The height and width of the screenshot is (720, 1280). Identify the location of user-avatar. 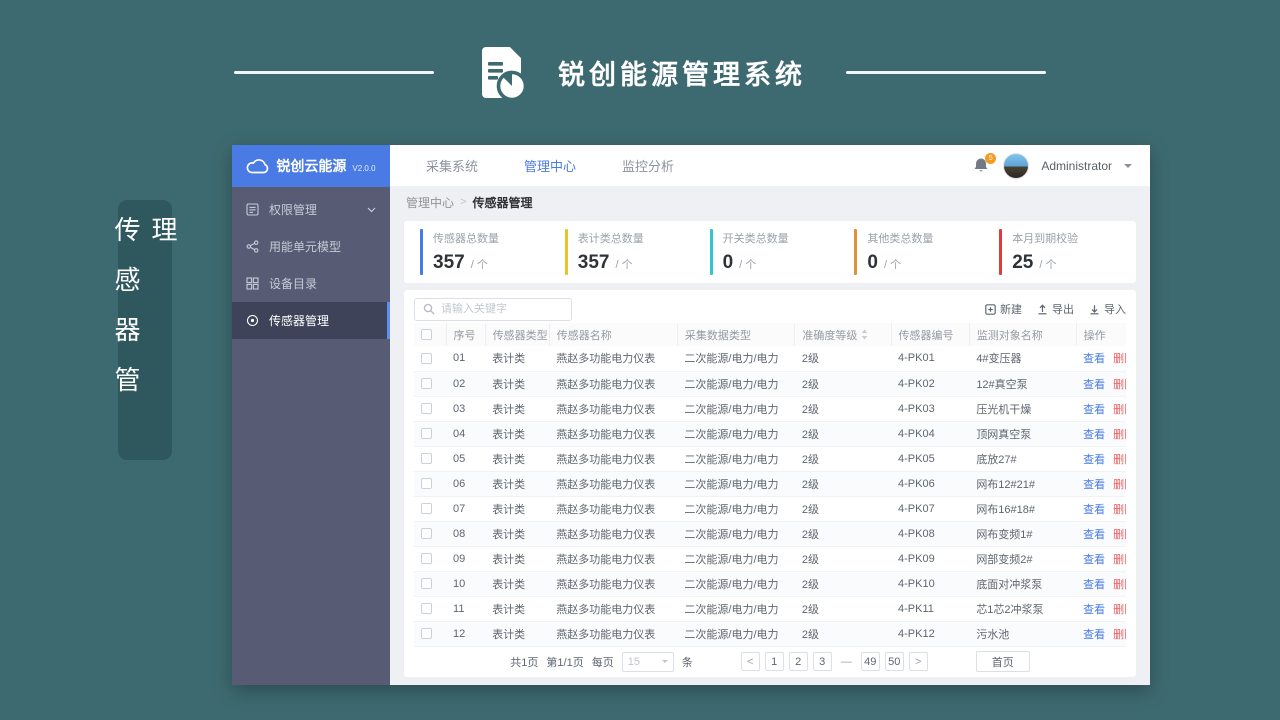
(1016, 165).